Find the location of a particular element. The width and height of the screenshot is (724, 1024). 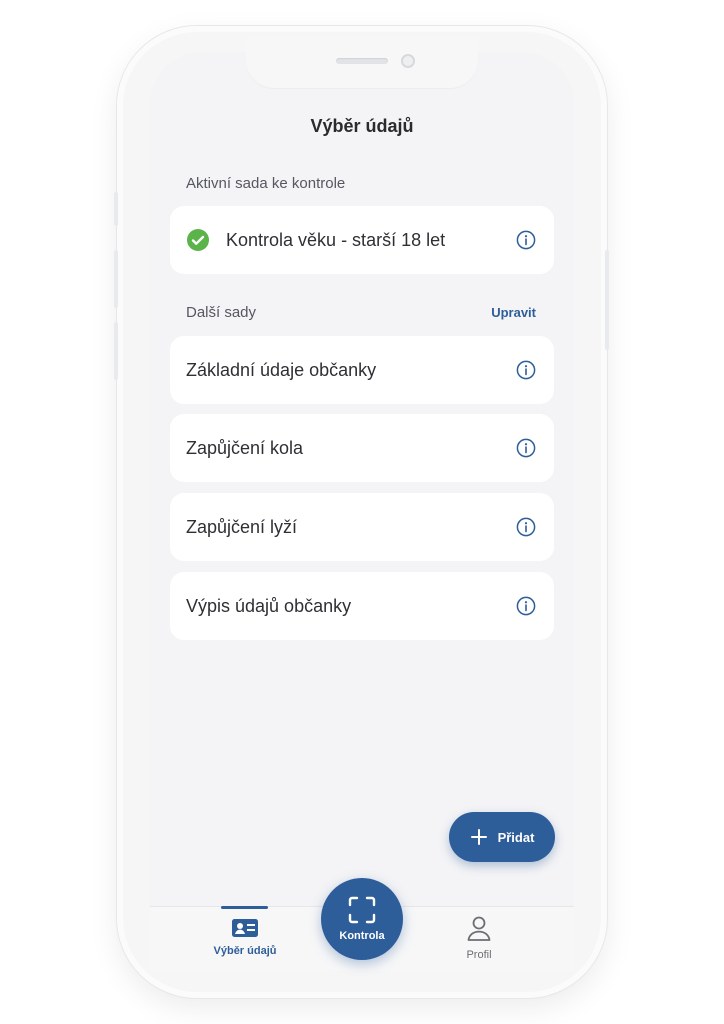

check-circle-icon is located at coordinates (198, 240).